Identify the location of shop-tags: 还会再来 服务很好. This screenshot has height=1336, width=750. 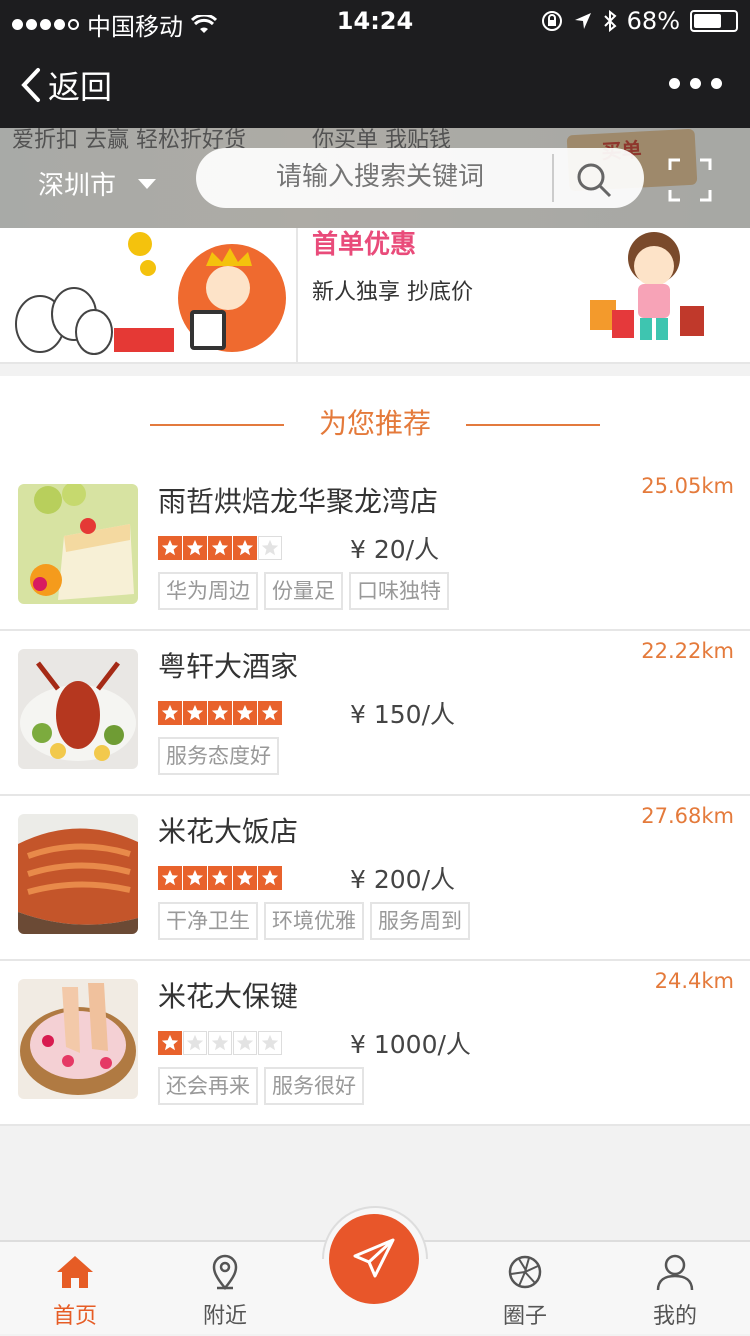
(261, 1086).